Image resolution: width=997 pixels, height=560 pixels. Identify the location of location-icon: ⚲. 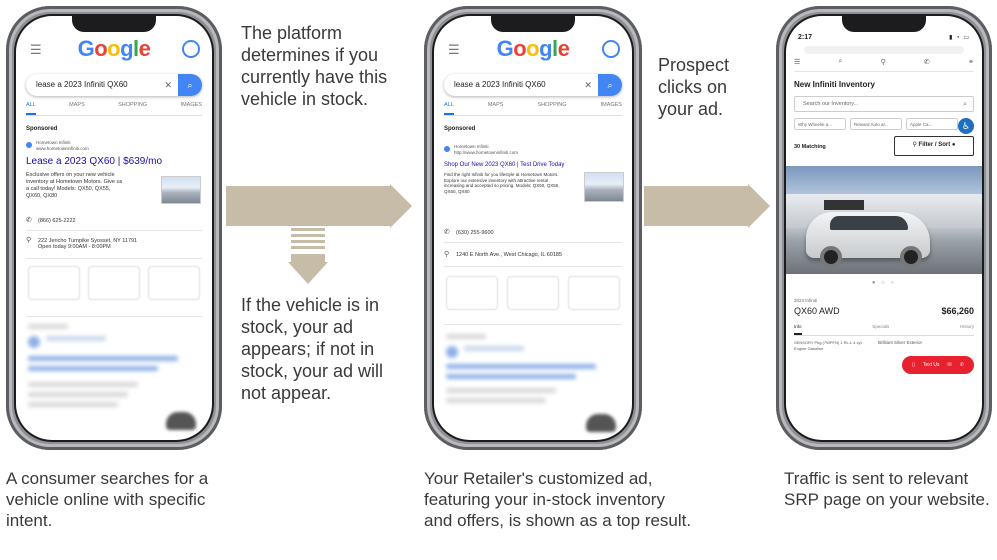
(883, 64).